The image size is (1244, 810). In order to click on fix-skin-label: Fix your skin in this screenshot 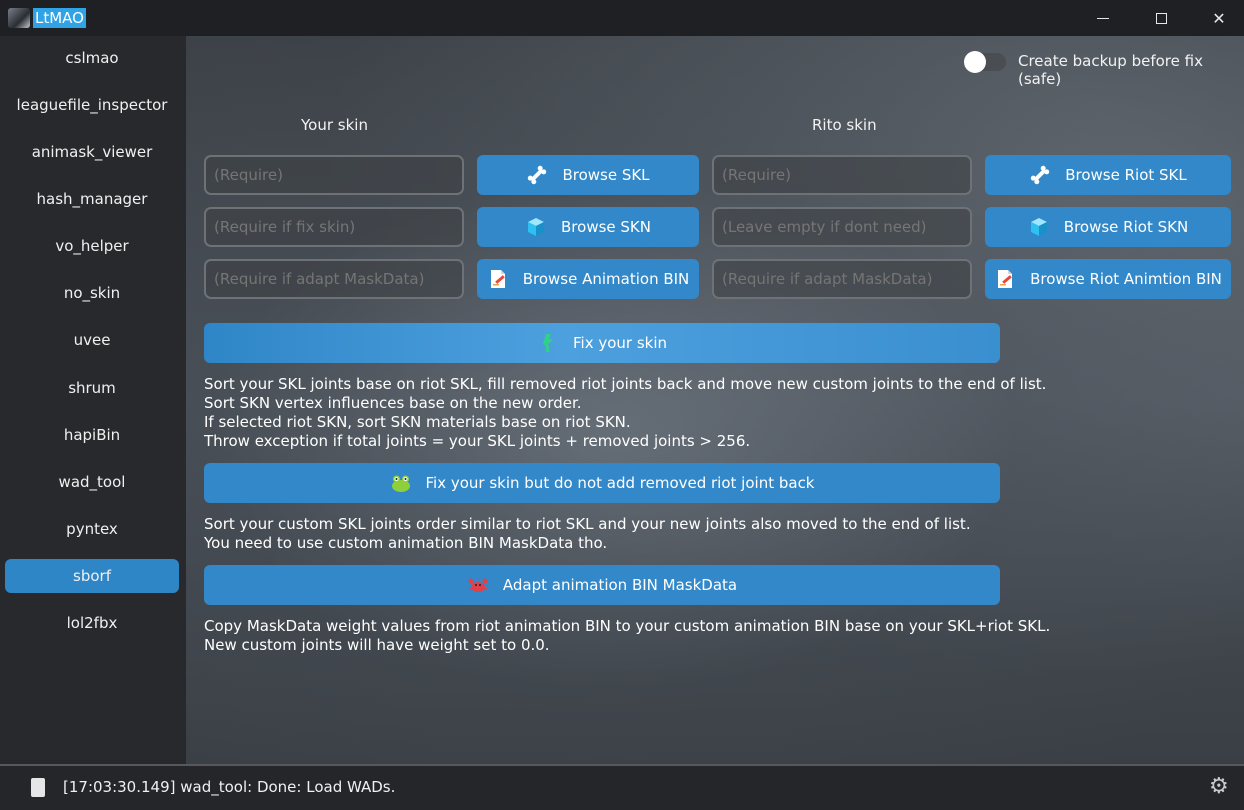, I will do `click(620, 343)`.